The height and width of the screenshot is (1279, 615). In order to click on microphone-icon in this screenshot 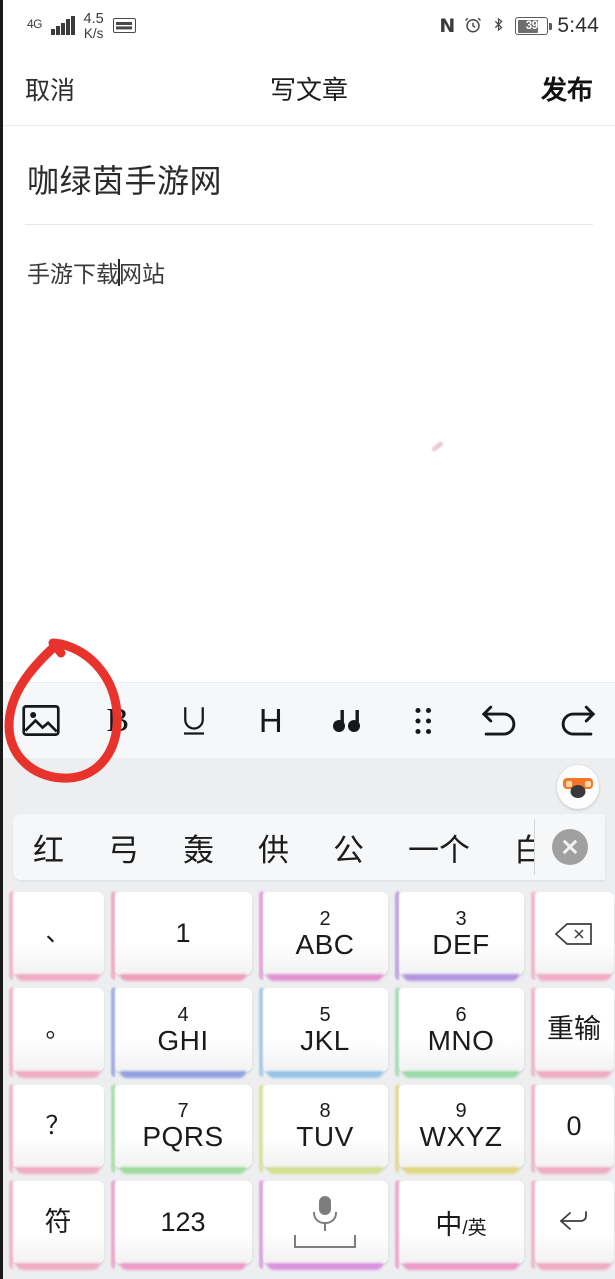, I will do `click(325, 1222)`.